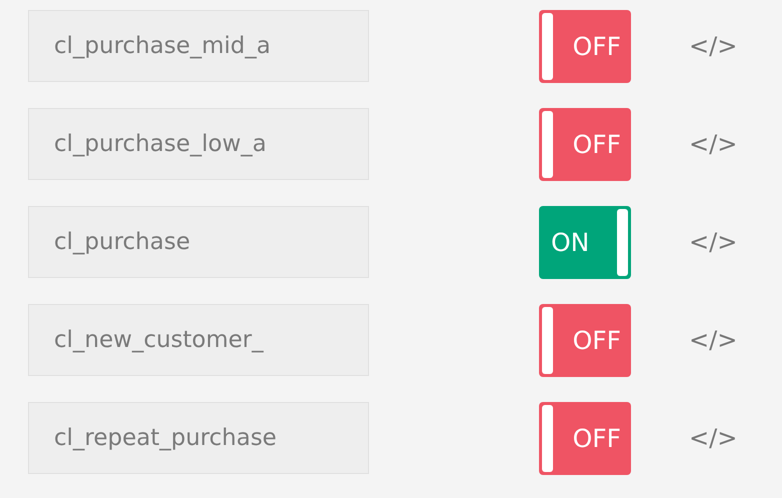  Describe the element at coordinates (198, 46) in the screenshot. I see `name-field: cl_purchase_mid_a` at that location.